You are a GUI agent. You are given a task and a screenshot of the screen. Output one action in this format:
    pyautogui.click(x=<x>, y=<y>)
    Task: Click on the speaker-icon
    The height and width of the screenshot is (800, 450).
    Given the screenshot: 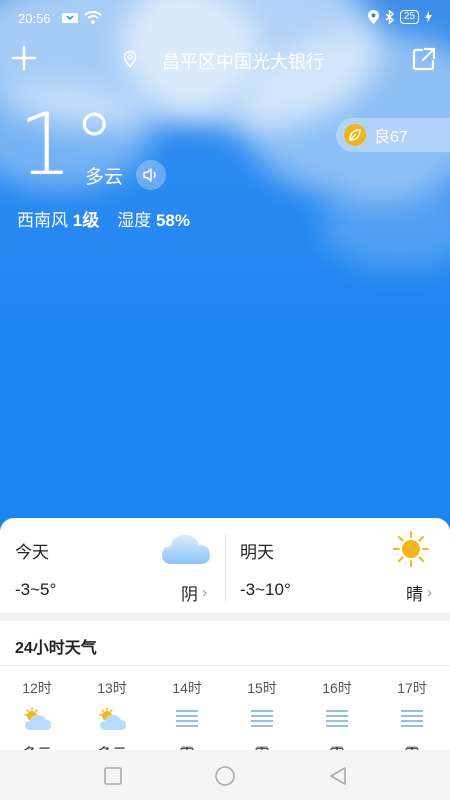 What is the action you would take?
    pyautogui.click(x=149, y=175)
    